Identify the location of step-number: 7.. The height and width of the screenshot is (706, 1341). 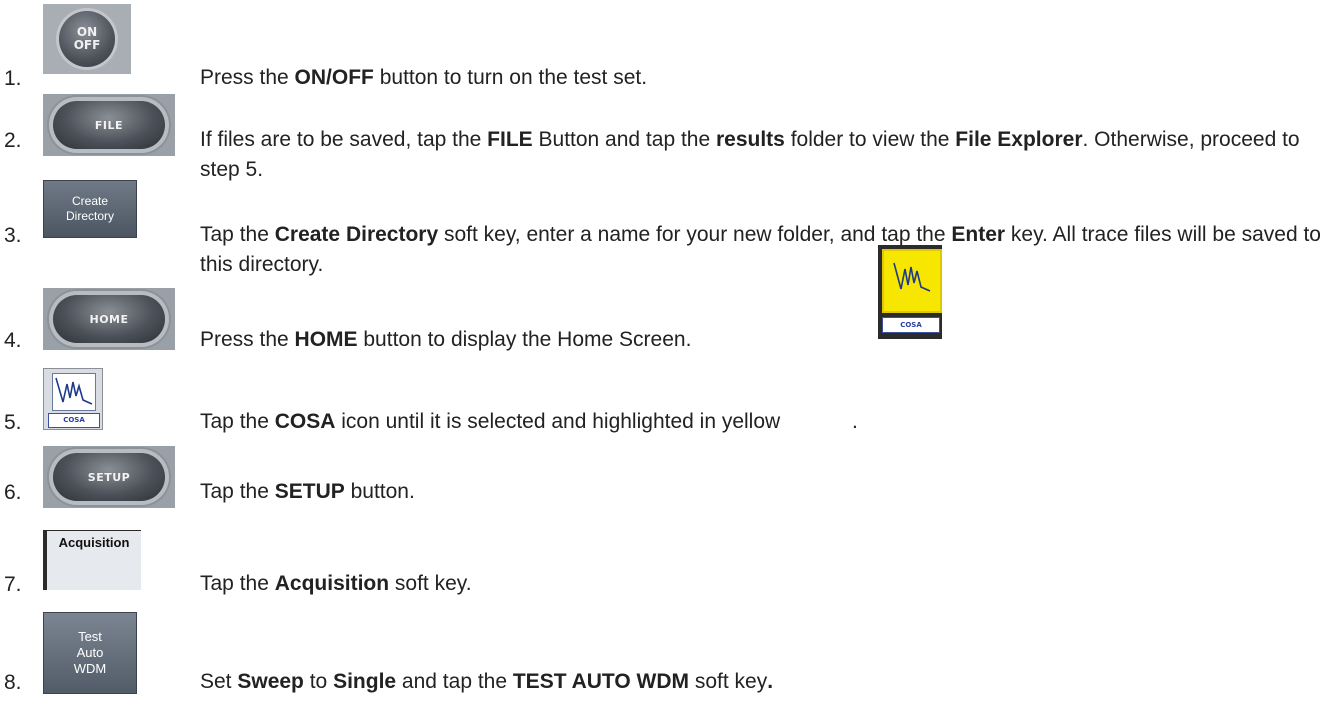
(13, 584).